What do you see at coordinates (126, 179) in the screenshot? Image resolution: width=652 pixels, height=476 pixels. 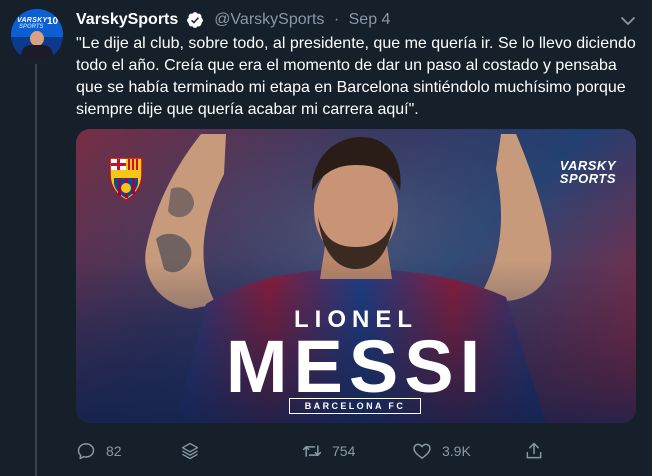 I see `fc-barcelona-crest-icon` at bounding box center [126, 179].